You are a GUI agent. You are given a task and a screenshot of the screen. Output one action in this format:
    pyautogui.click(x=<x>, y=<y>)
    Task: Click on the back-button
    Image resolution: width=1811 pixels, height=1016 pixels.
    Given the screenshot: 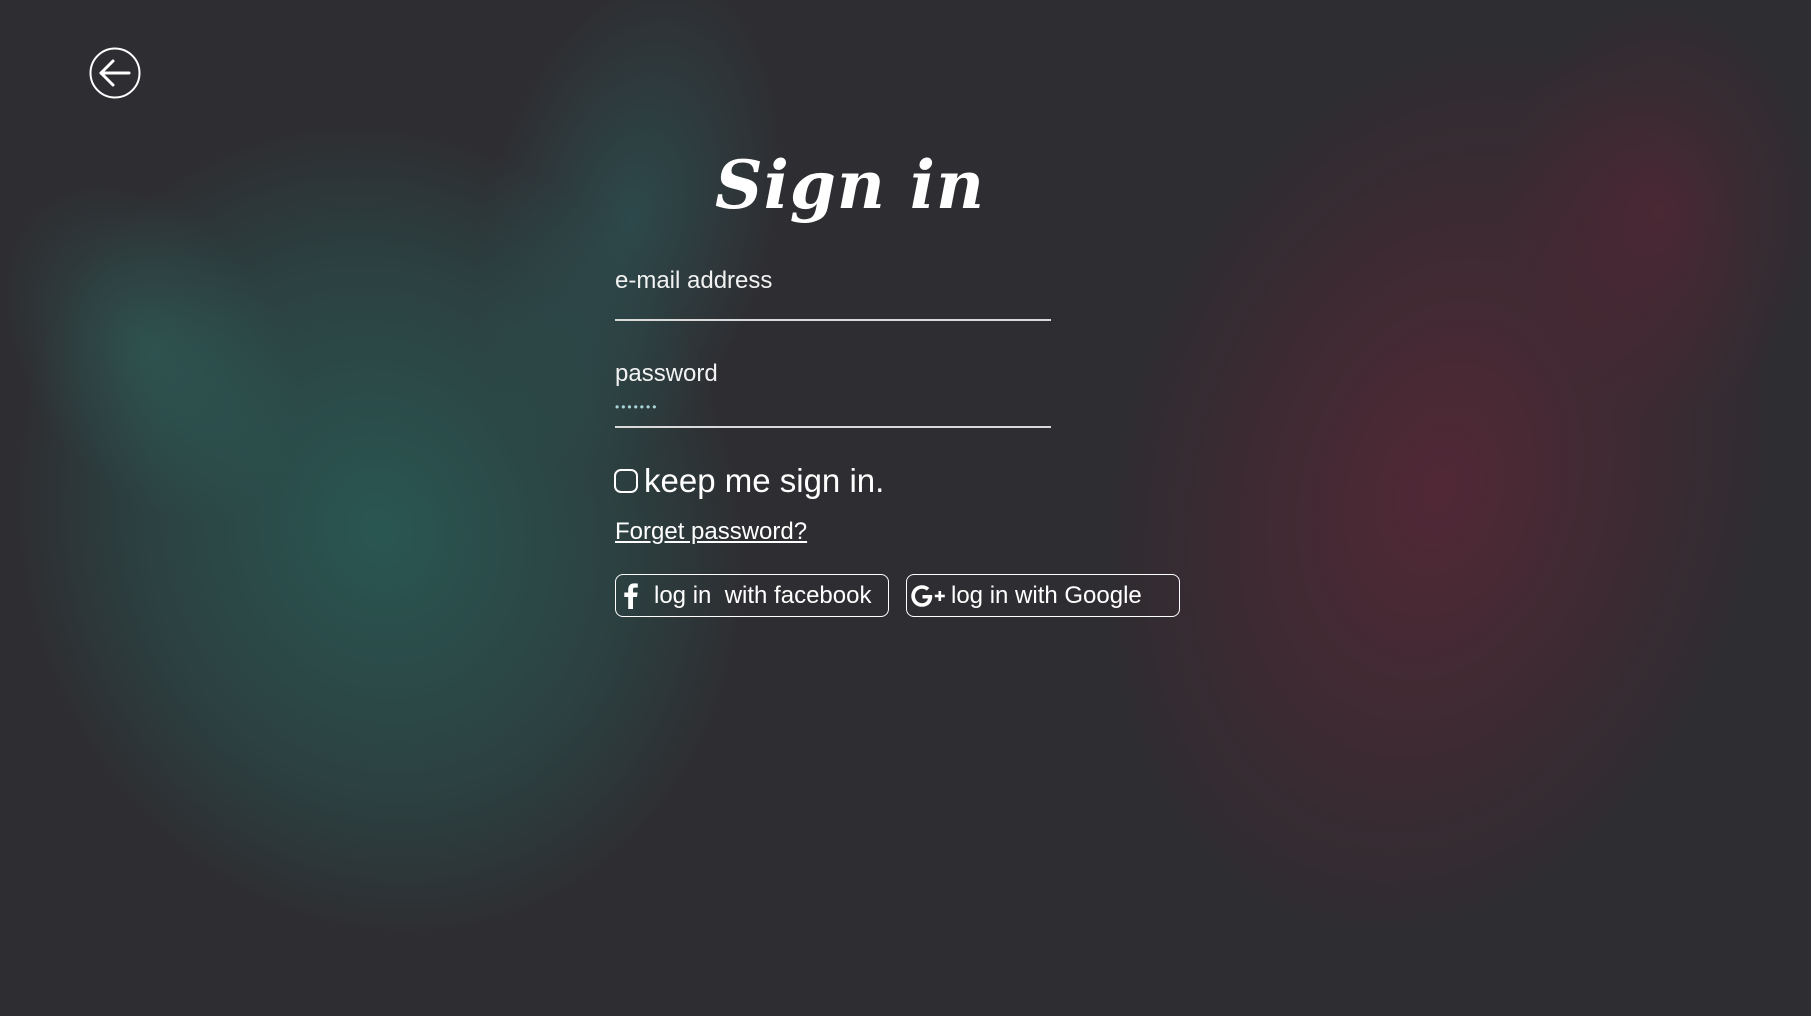 What is the action you would take?
    pyautogui.click(x=115, y=73)
    